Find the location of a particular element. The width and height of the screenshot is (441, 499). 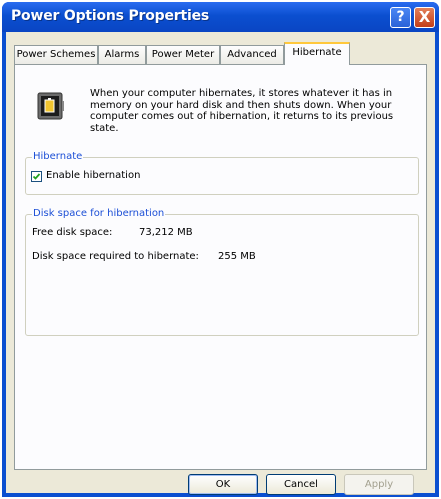

tab-advanced: Advanced is located at coordinates (252, 54).